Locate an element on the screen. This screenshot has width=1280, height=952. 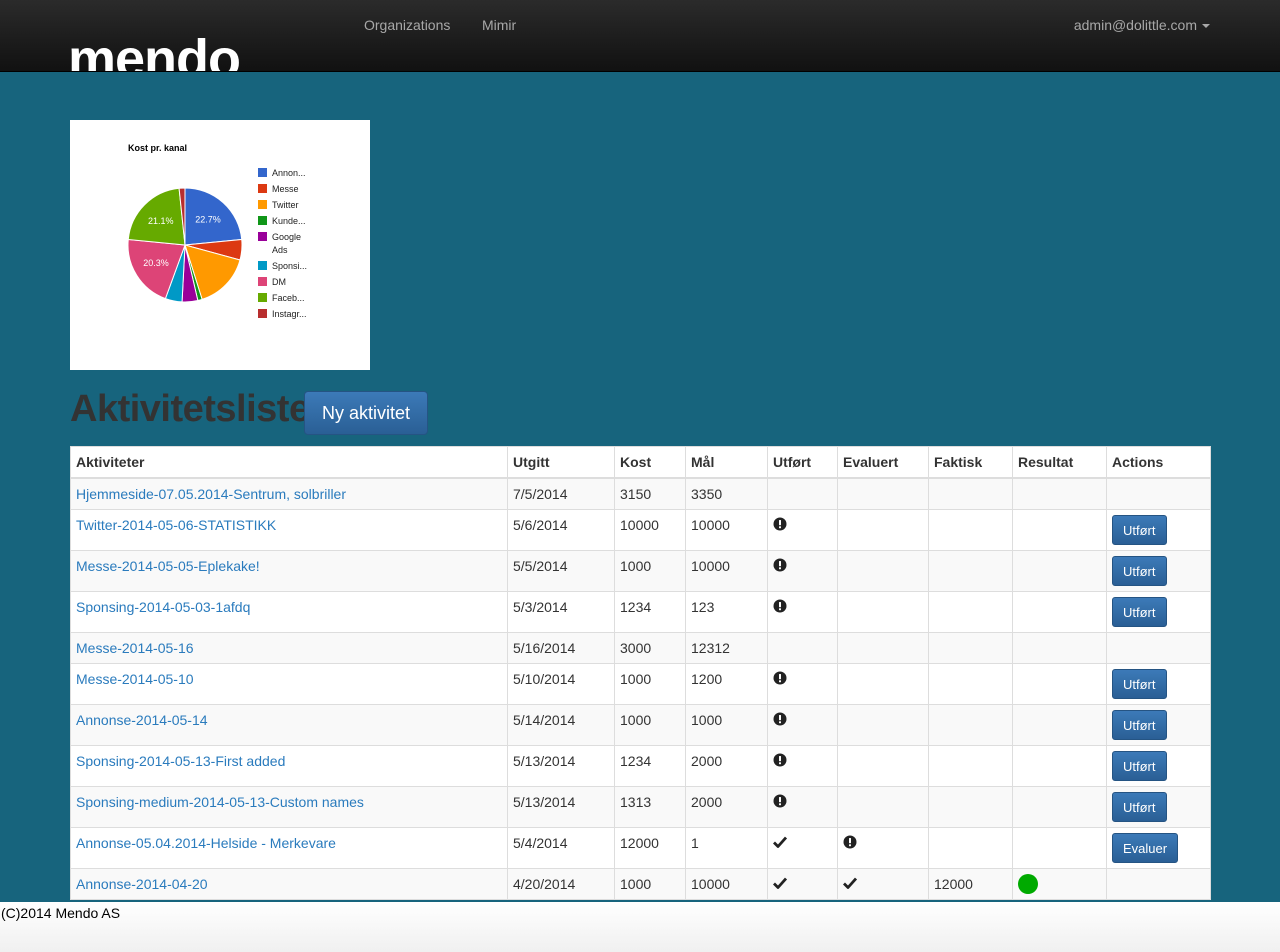
chart-title: Kost pr. kanal is located at coordinates (157, 148).